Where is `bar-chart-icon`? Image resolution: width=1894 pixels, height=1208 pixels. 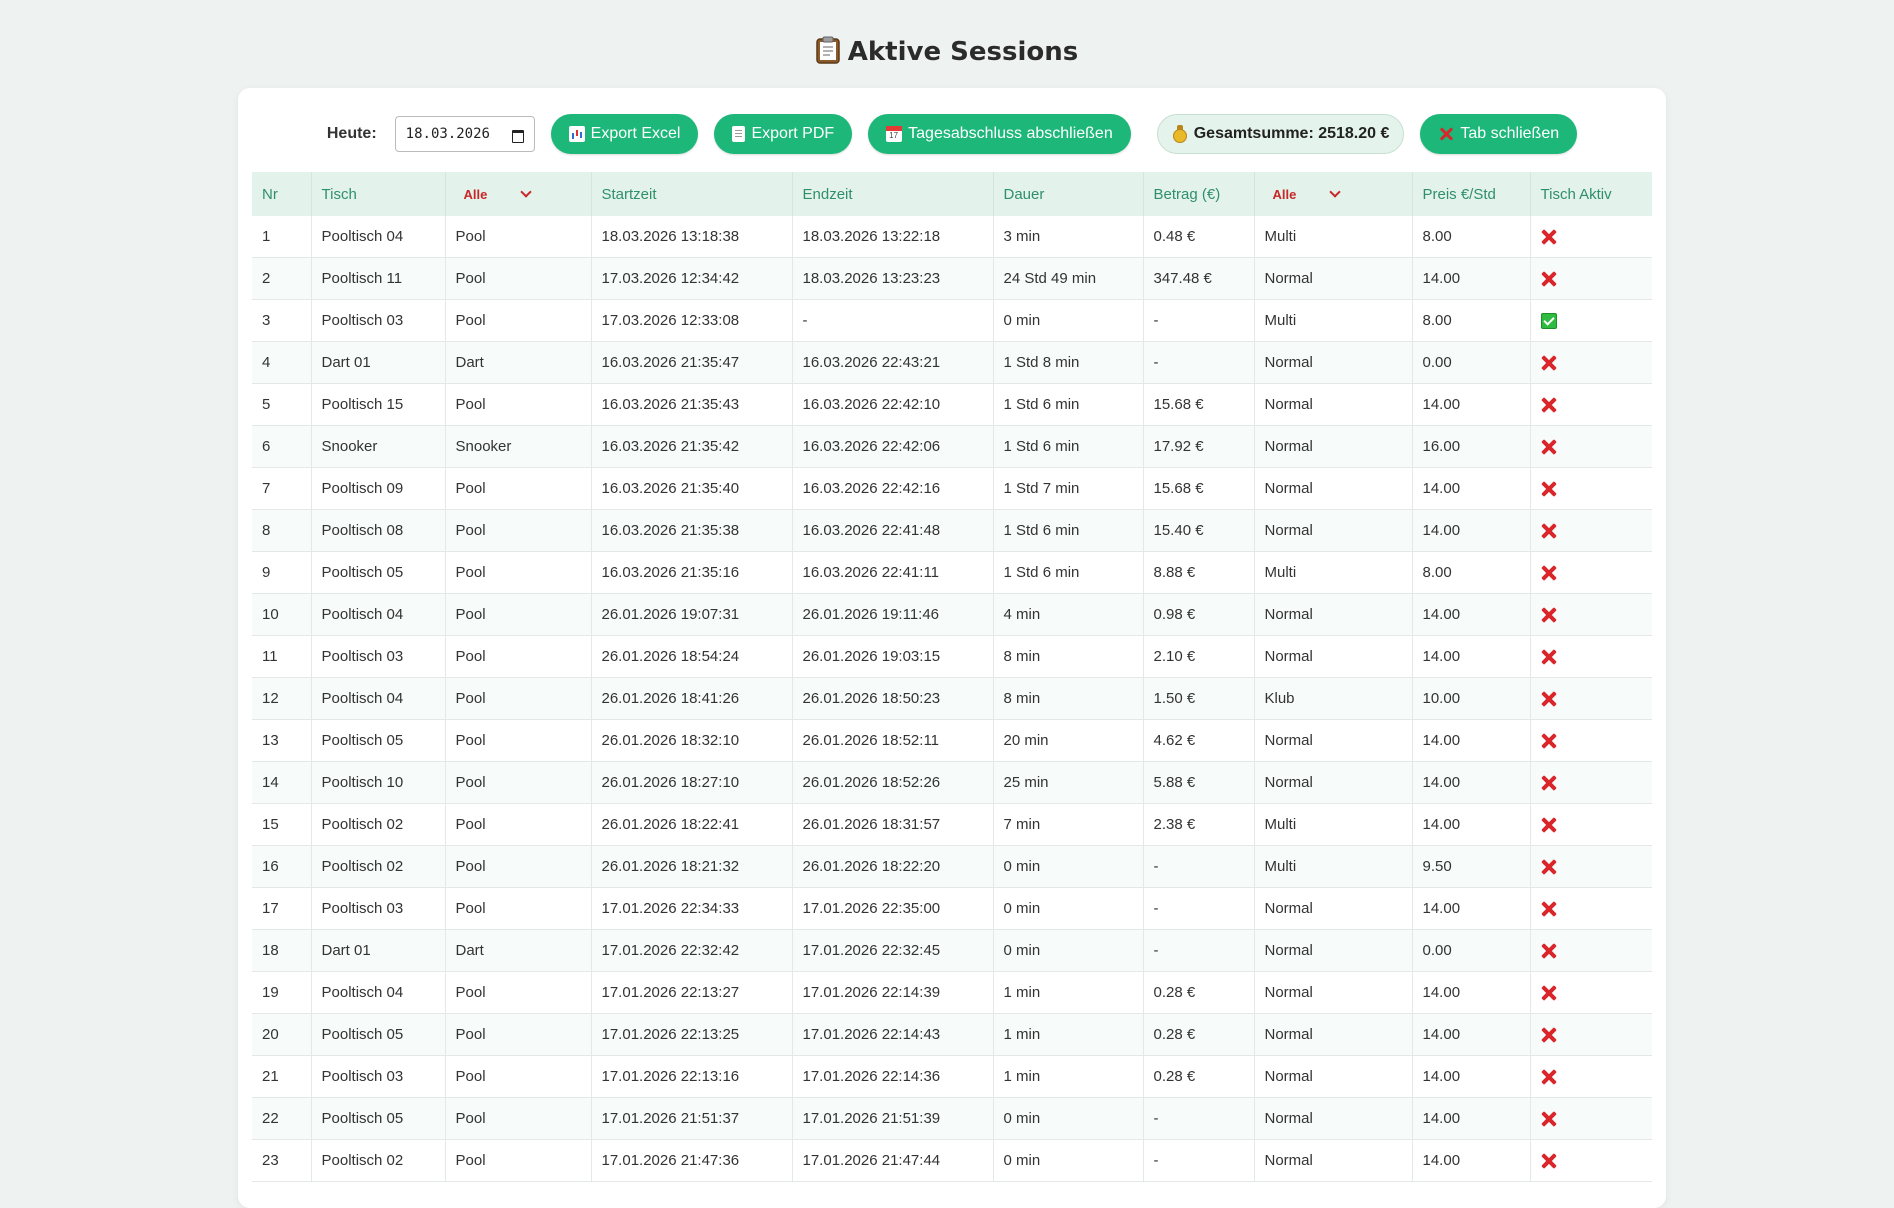
bar-chart-icon is located at coordinates (576, 134).